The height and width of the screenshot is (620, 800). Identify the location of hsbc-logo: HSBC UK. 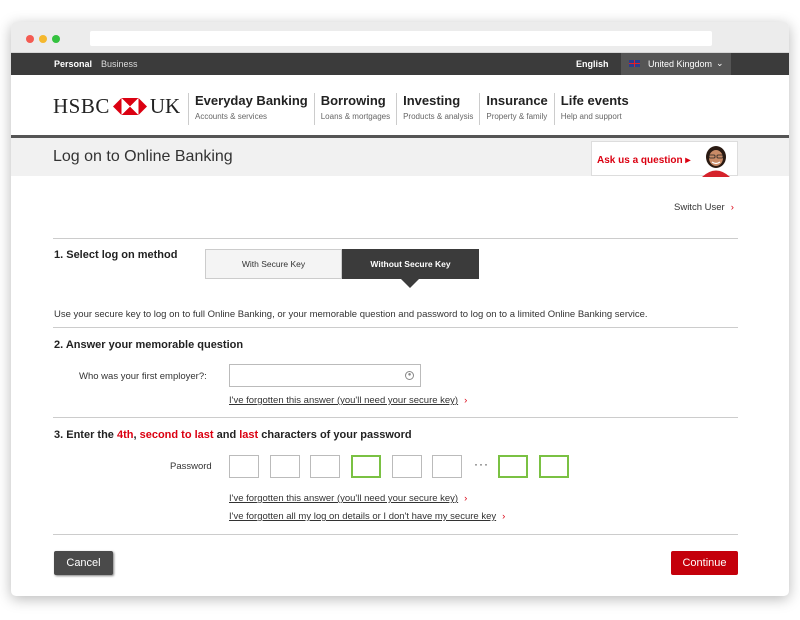
(117, 105).